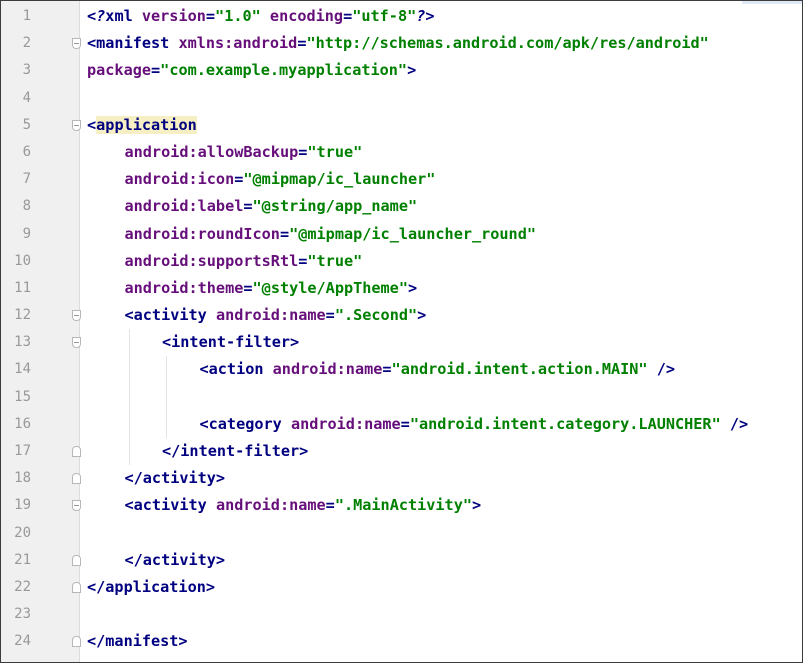  Describe the element at coordinates (244, 261) in the screenshot. I see `code-text: android:supportsRtl="true"` at that location.